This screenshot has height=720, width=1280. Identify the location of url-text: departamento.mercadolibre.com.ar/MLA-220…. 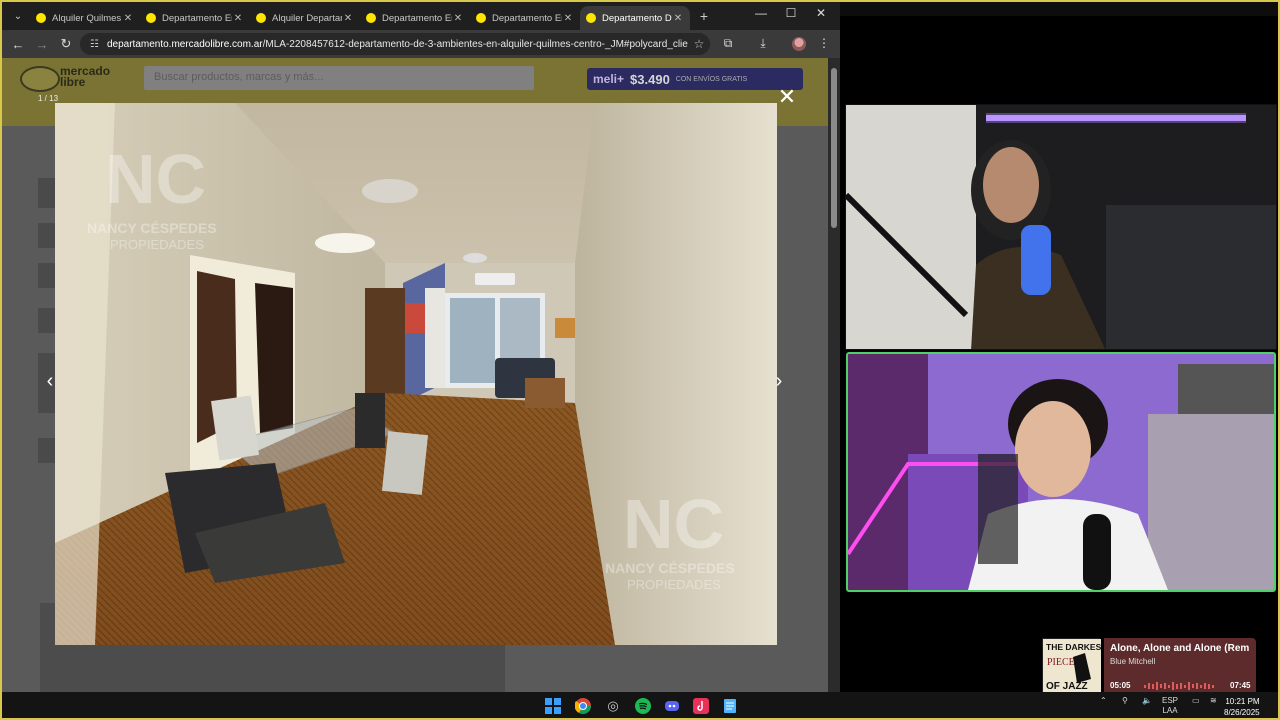
(397, 44).